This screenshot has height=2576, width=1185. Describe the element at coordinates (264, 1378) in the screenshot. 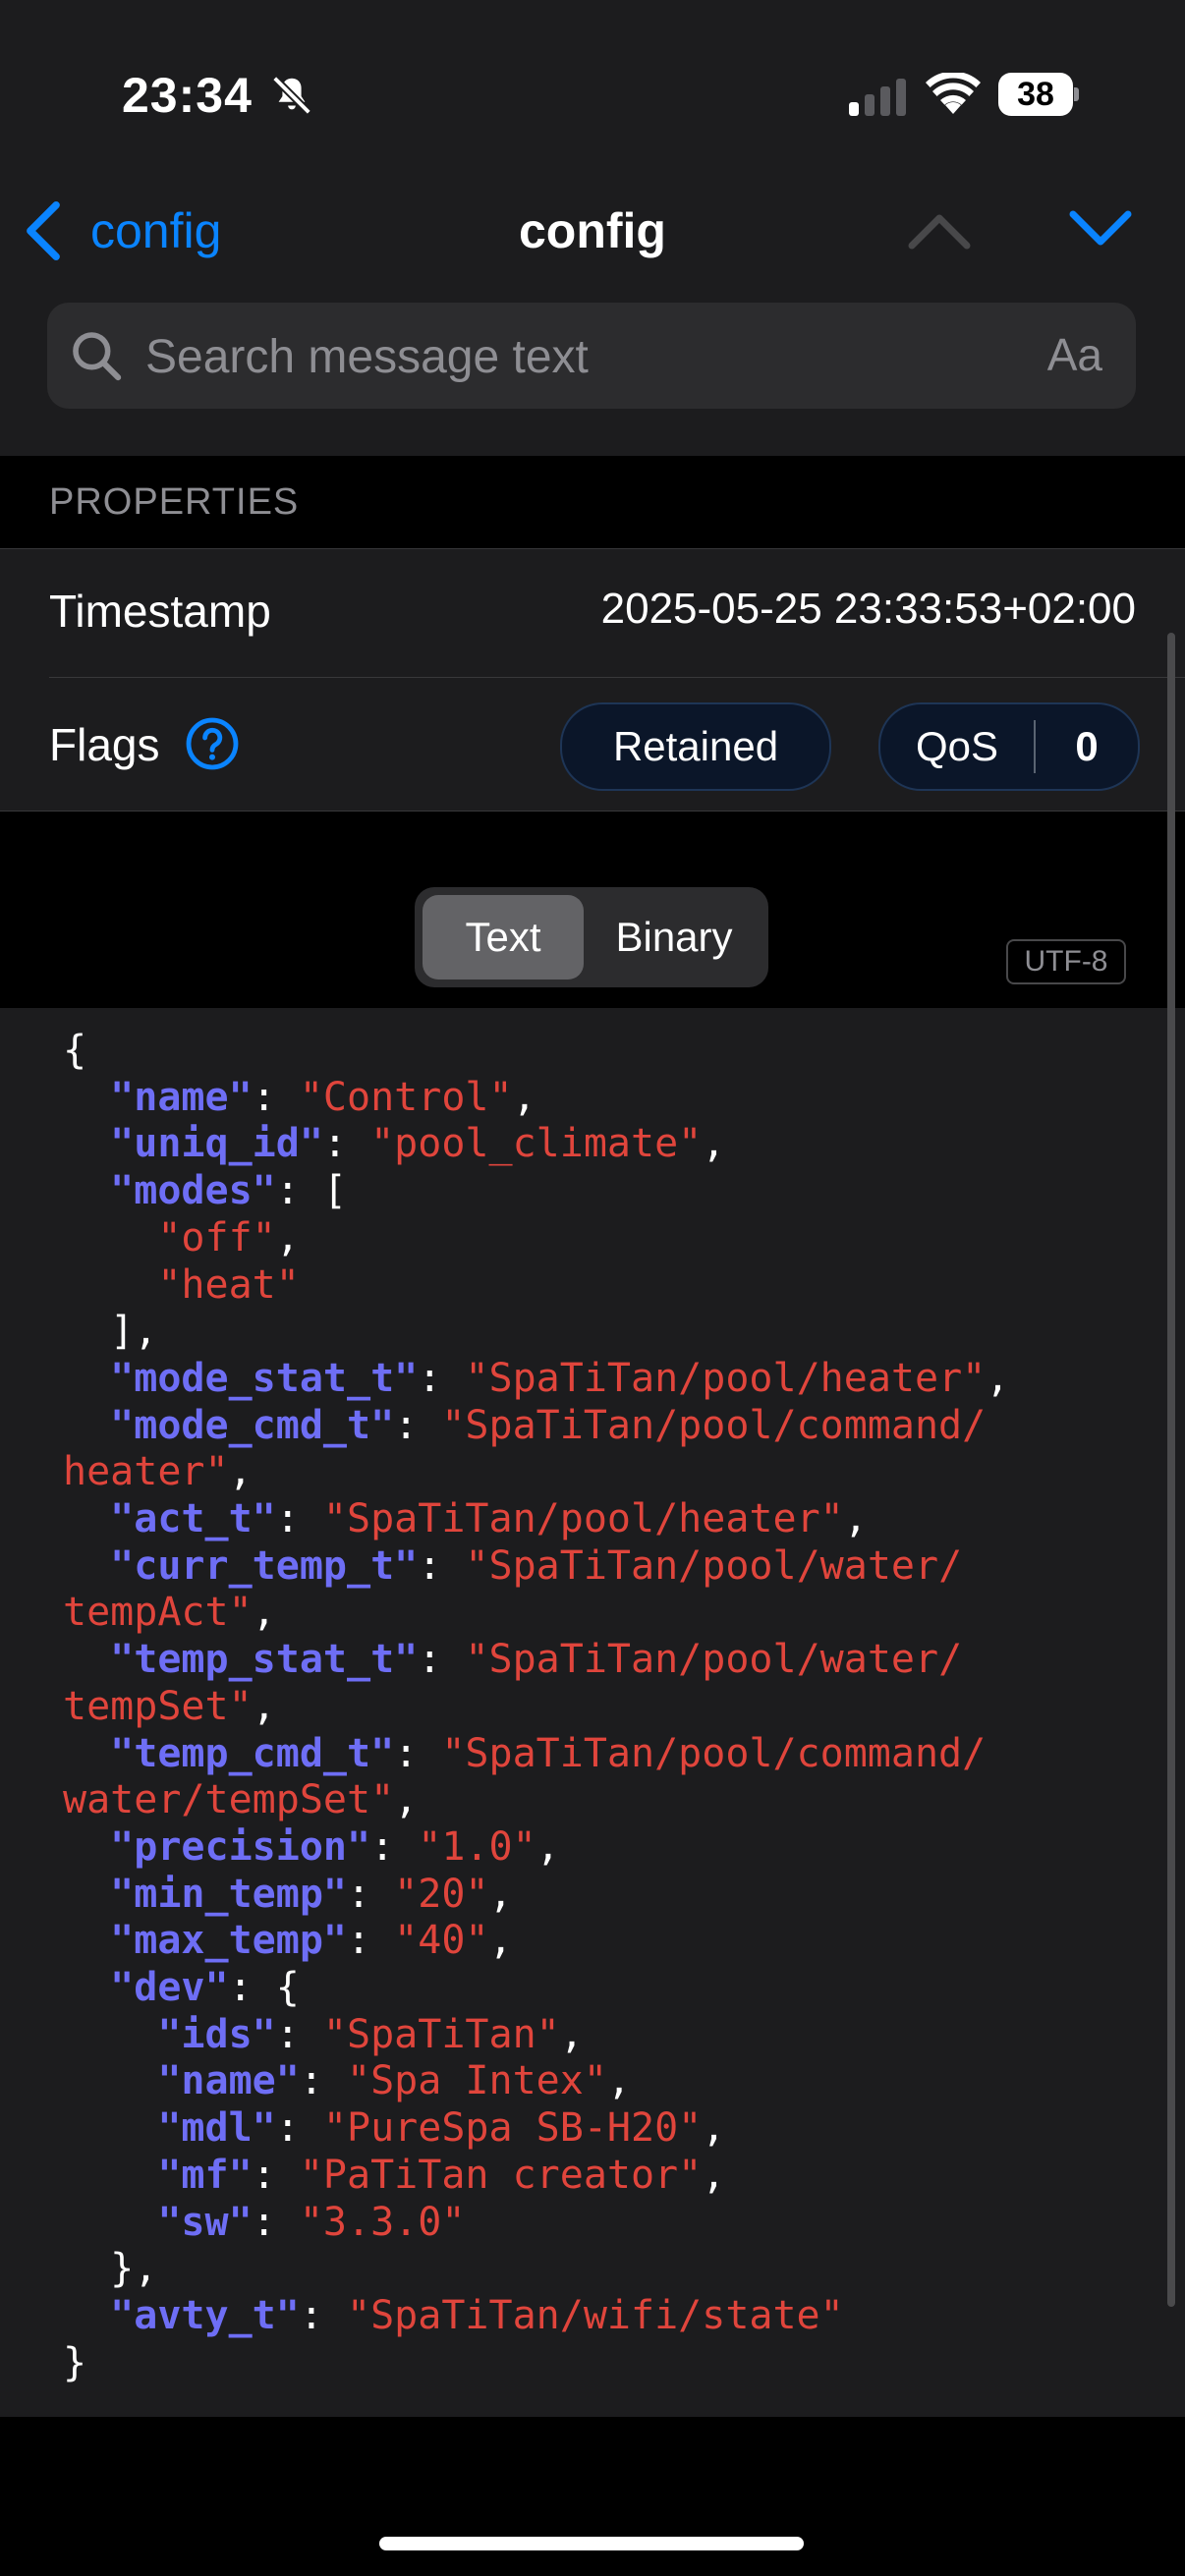

I see `json-key: "mode_stat_t"` at that location.